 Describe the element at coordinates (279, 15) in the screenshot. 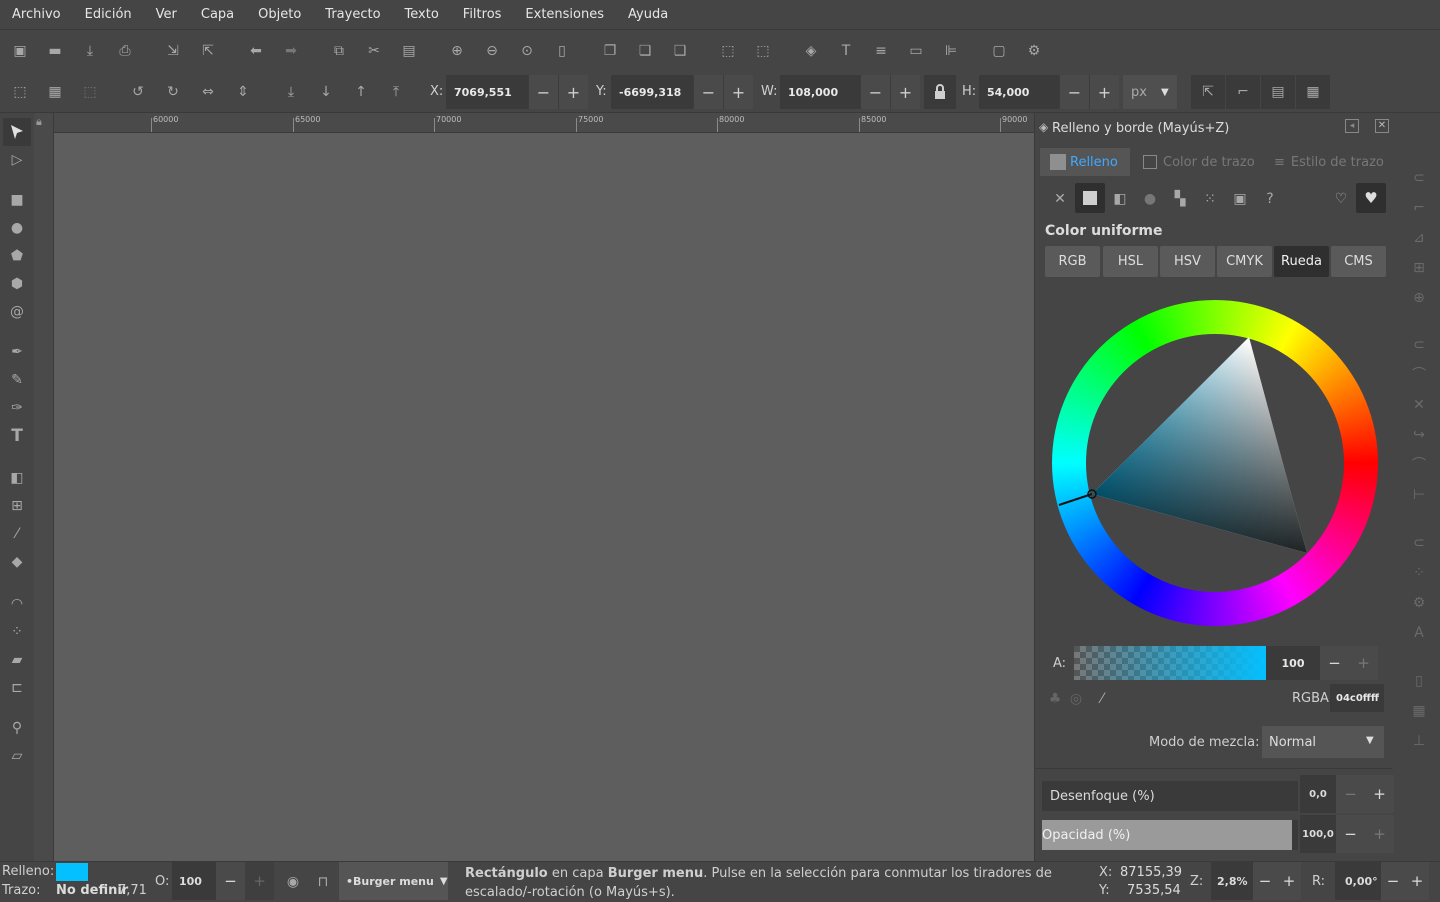

I see `menu-objeto: Objeto` at that location.